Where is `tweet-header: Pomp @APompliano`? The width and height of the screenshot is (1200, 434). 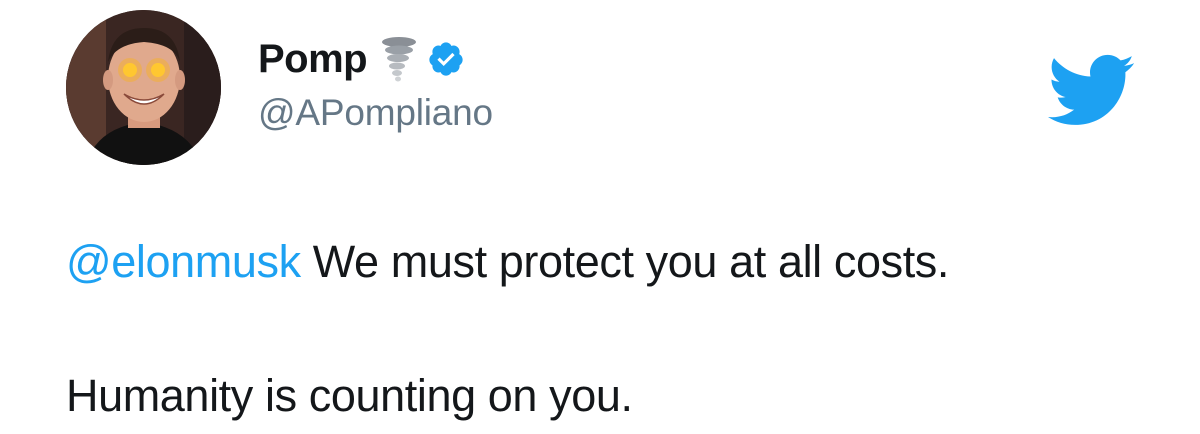
tweet-header: Pomp @APompliano is located at coordinates (375, 83).